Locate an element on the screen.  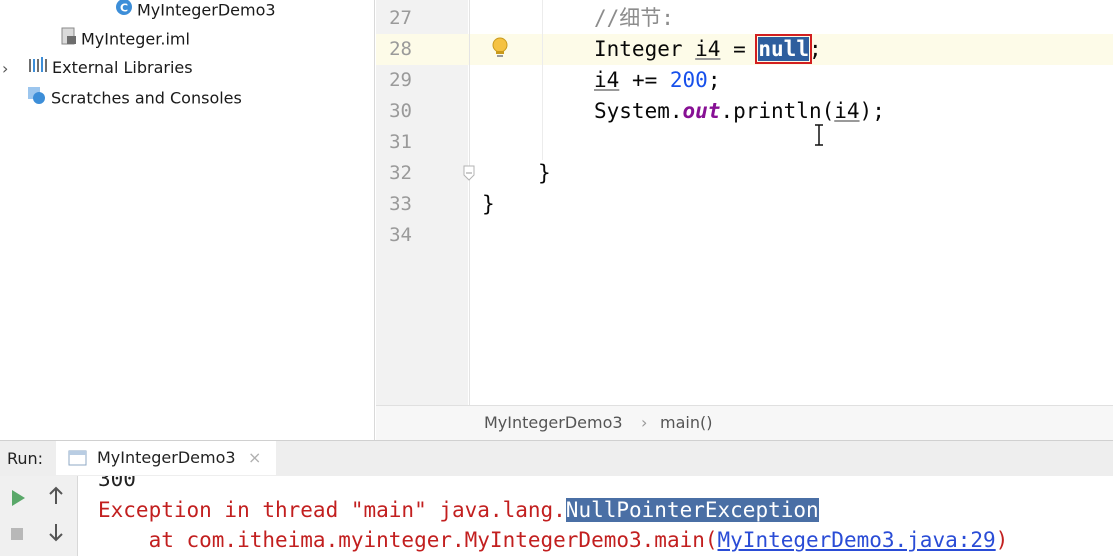
code-line-29: i4 += 200; is located at coordinates (657, 80).